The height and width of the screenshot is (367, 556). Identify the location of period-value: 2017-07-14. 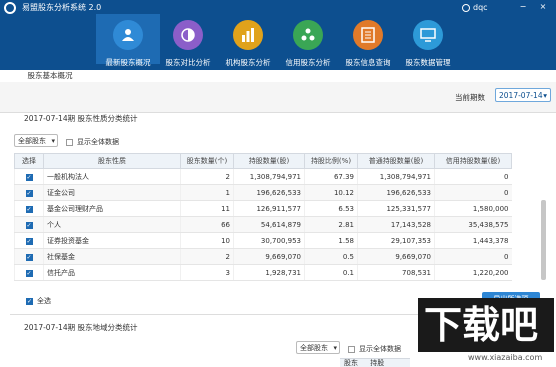
(521, 95).